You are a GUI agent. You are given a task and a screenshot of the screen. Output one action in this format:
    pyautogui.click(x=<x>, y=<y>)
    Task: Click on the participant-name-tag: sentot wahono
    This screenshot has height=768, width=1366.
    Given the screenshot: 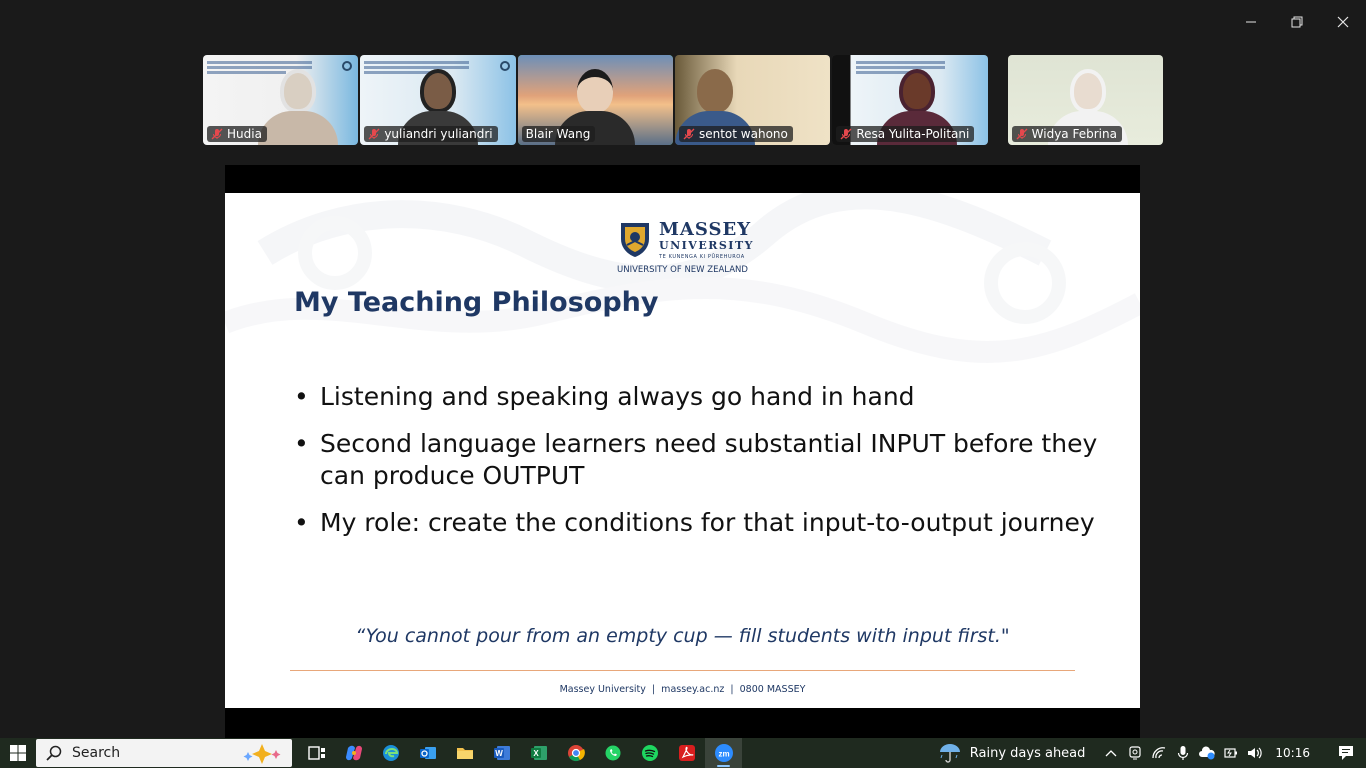 What is the action you would take?
    pyautogui.click(x=735, y=134)
    